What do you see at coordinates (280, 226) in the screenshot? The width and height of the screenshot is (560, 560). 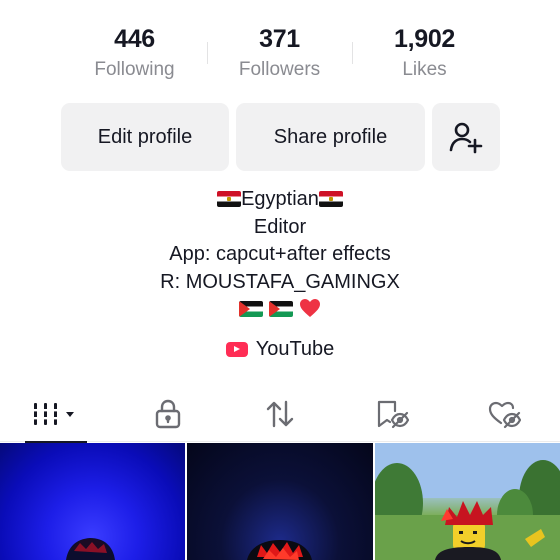 I see `bio-line-role: Editor` at bounding box center [280, 226].